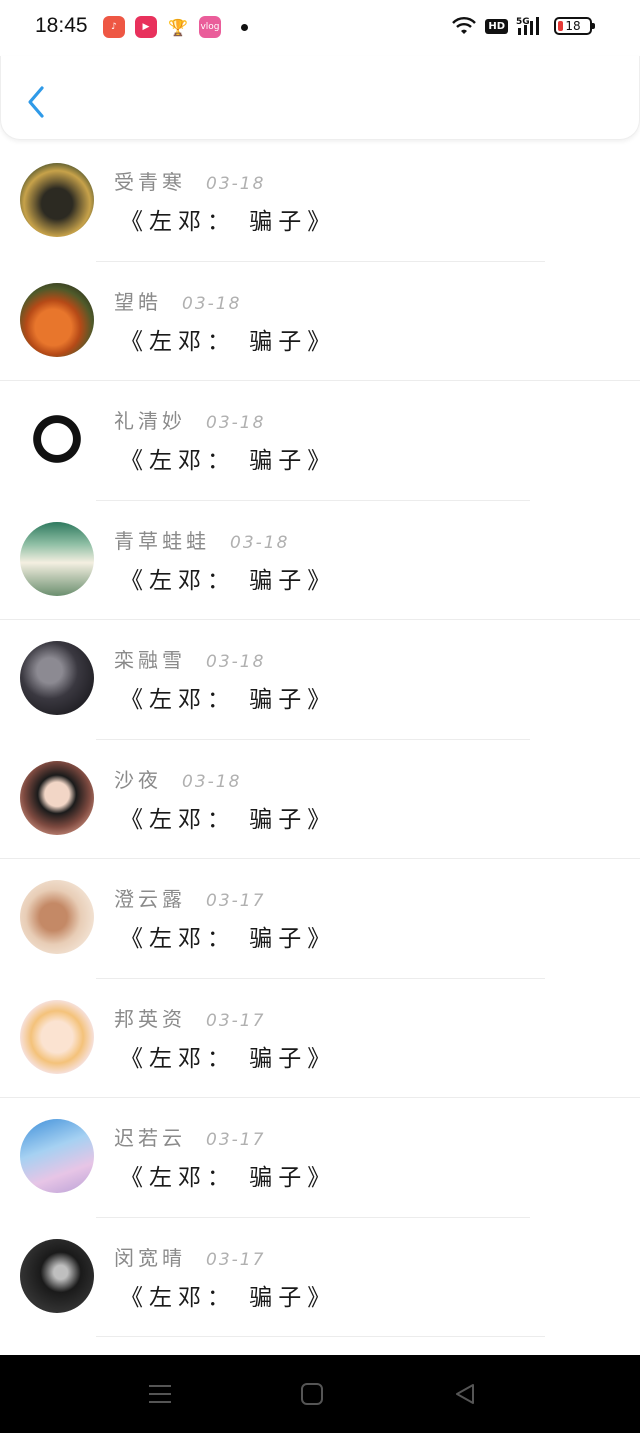 The image size is (640, 1433). I want to click on back-button, so click(36, 102).